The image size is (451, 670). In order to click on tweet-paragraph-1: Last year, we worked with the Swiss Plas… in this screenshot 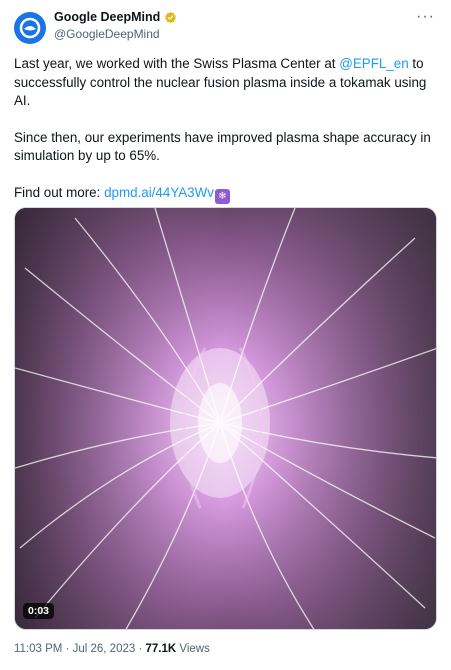, I will do `click(224, 83)`.